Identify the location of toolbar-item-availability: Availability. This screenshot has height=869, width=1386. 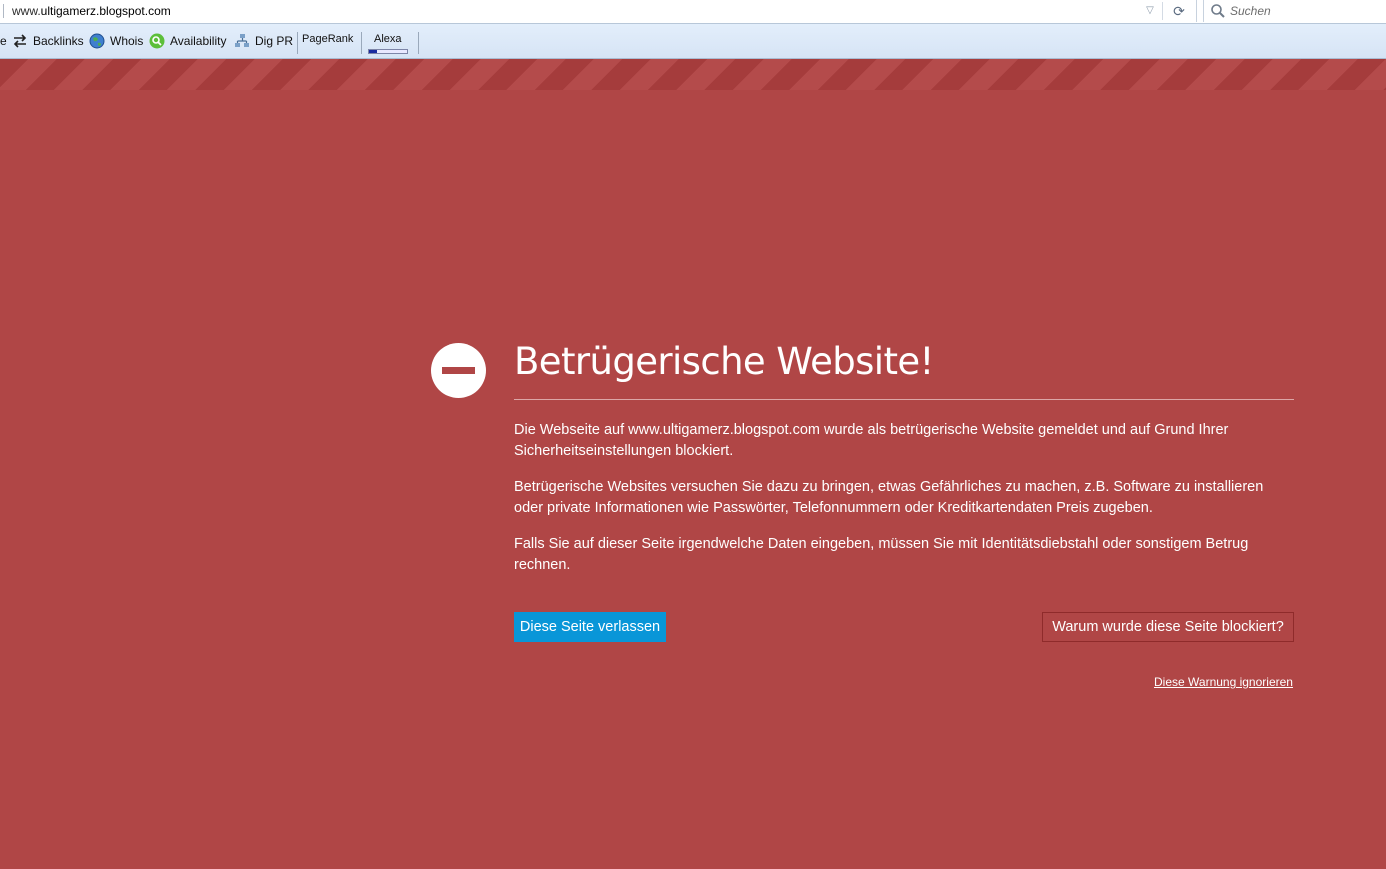
(187, 41).